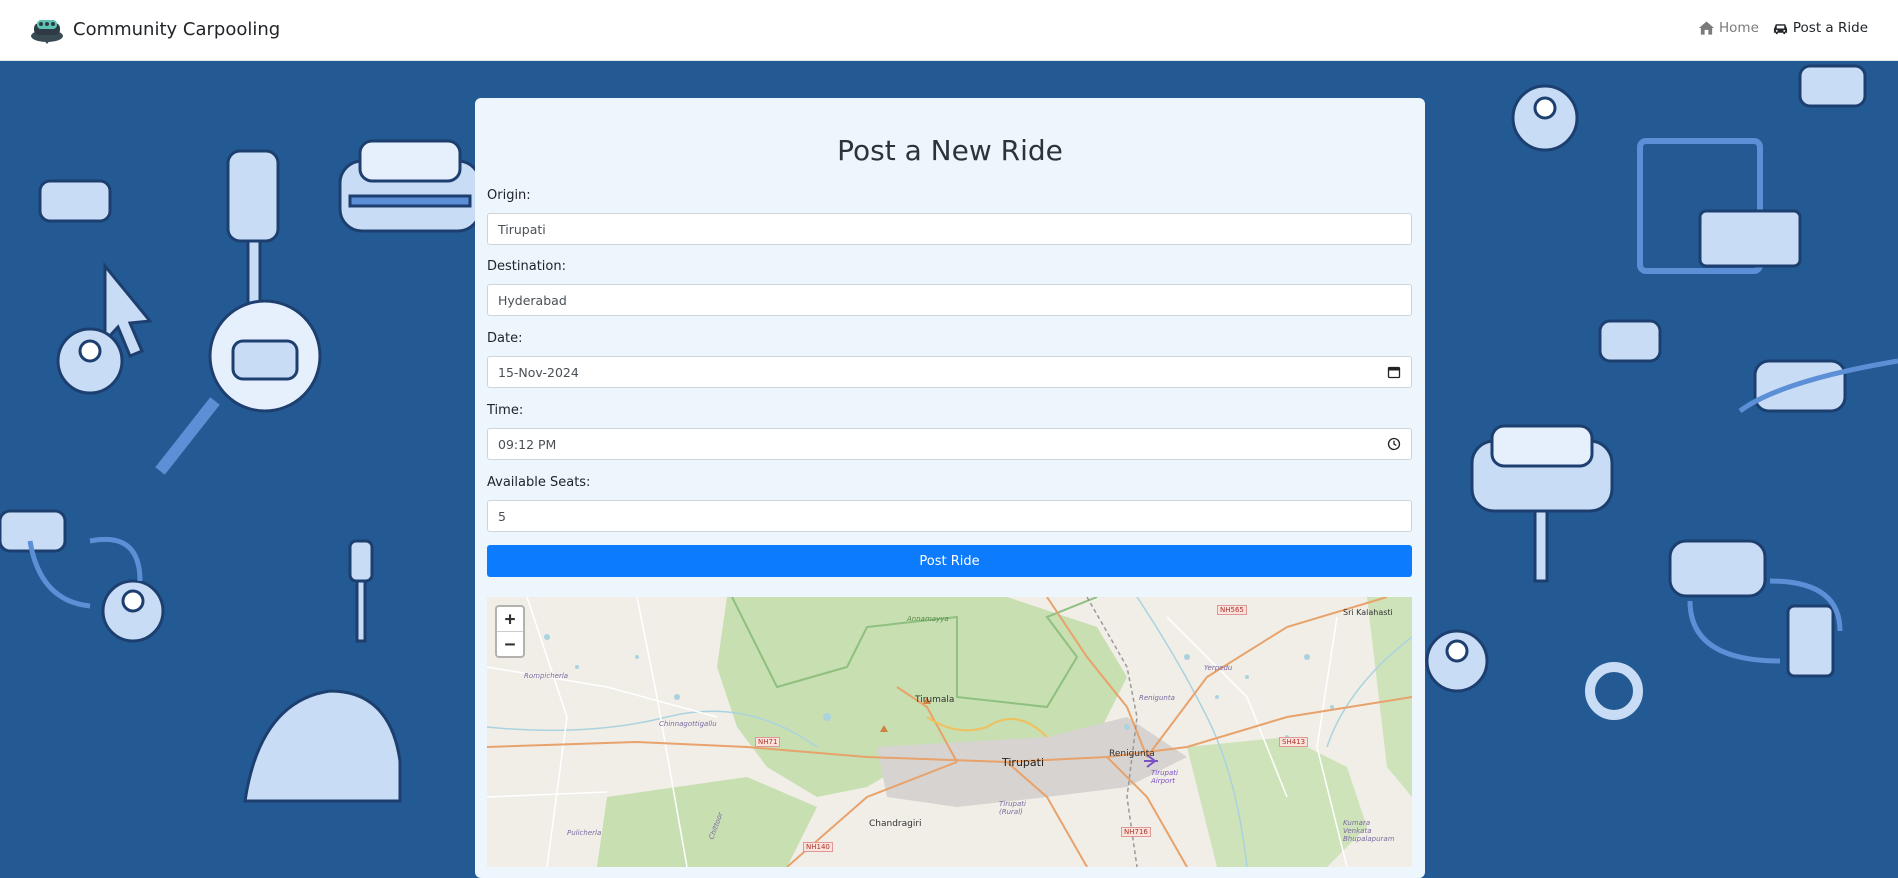  What do you see at coordinates (532, 300) in the screenshot?
I see `destination-value: Hyderabad` at bounding box center [532, 300].